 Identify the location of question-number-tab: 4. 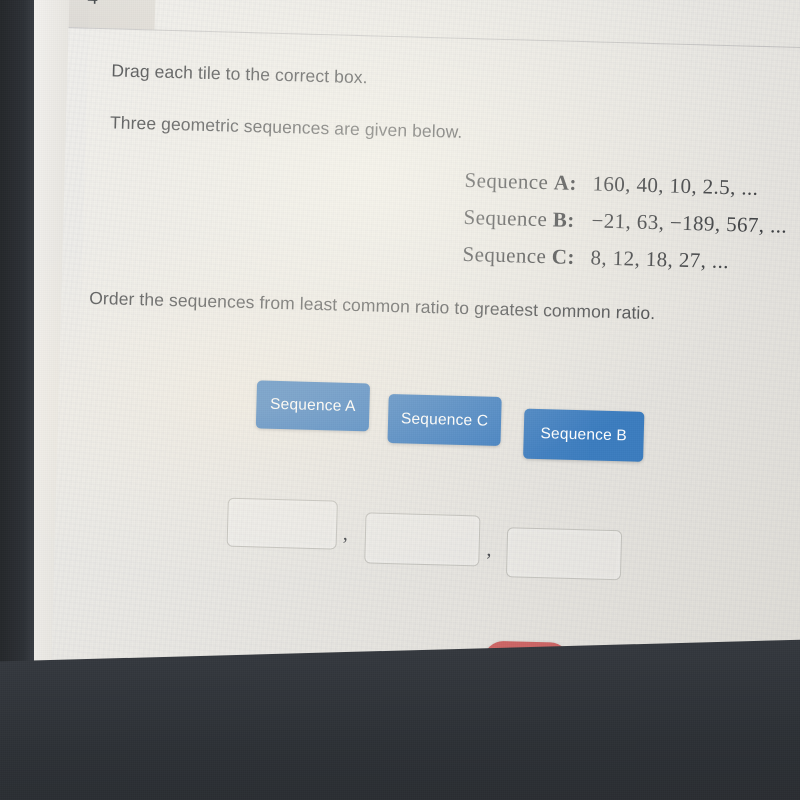
(112, 15).